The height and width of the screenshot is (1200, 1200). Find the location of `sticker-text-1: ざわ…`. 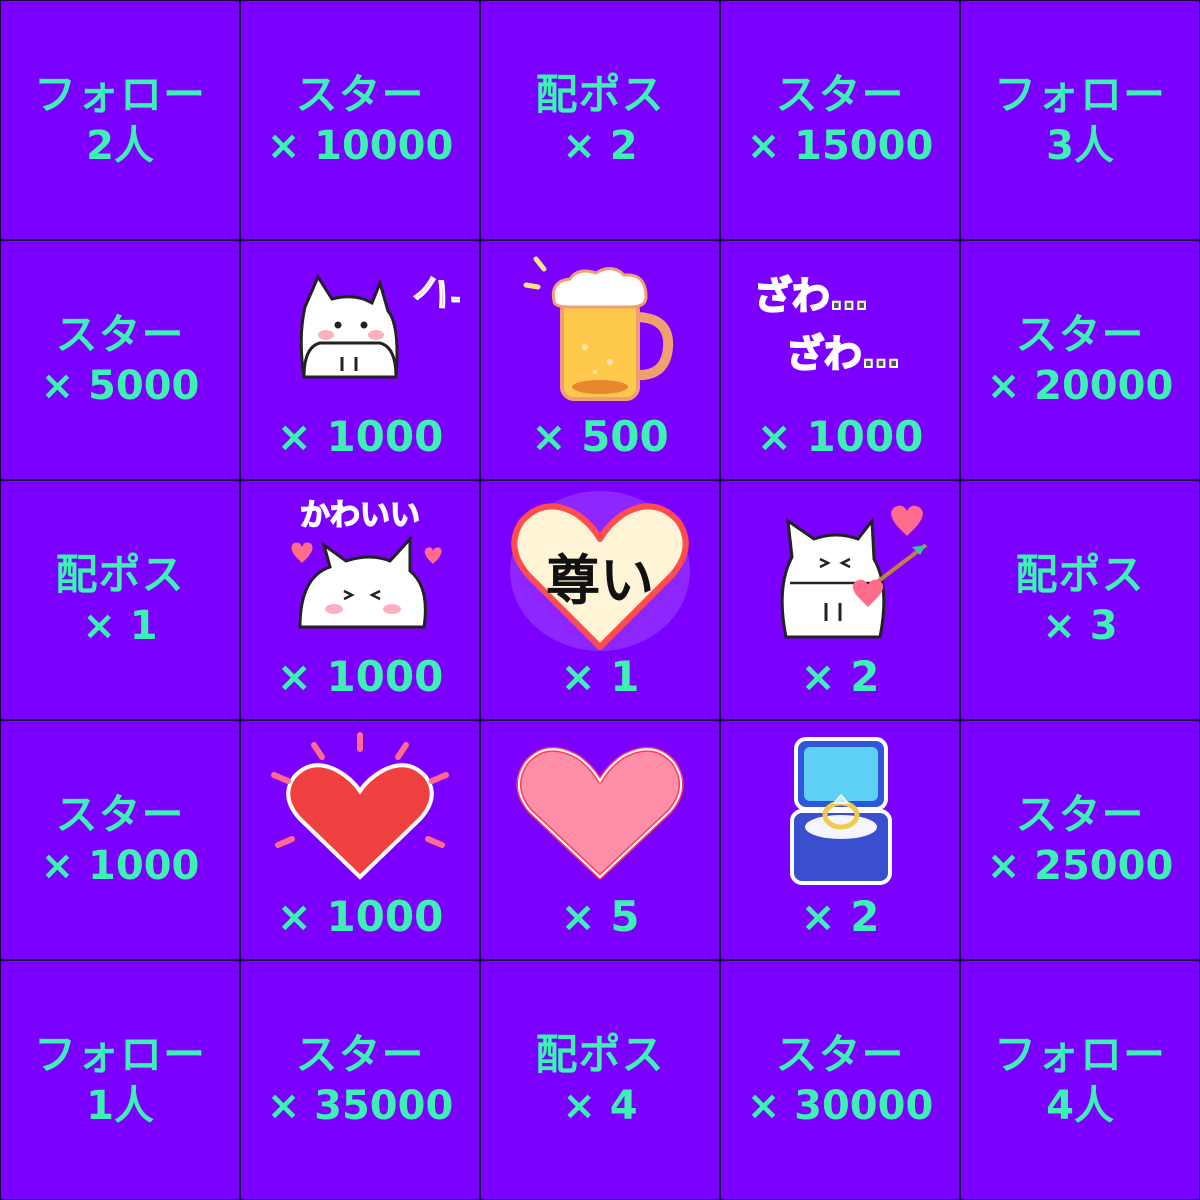

sticker-text-1: ざわ… is located at coordinates (811, 296).